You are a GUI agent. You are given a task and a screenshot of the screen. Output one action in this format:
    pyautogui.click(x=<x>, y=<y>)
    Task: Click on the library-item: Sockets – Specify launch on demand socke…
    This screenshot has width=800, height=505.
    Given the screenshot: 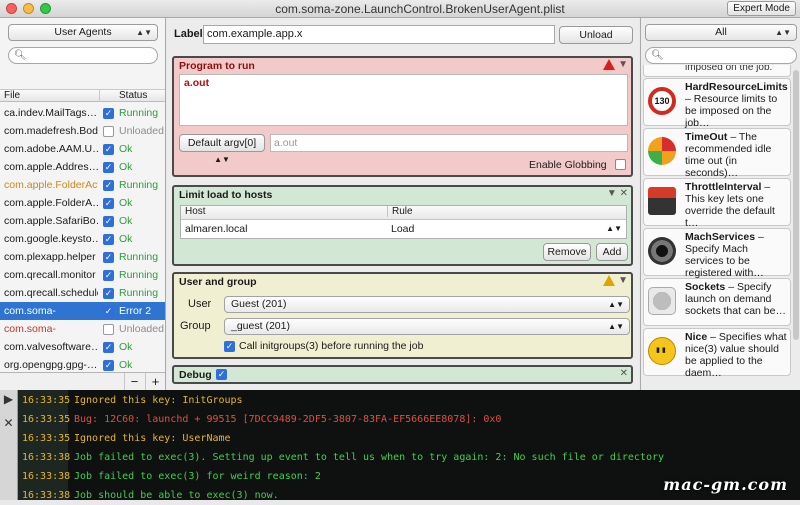 What is the action you would take?
    pyautogui.click(x=717, y=302)
    